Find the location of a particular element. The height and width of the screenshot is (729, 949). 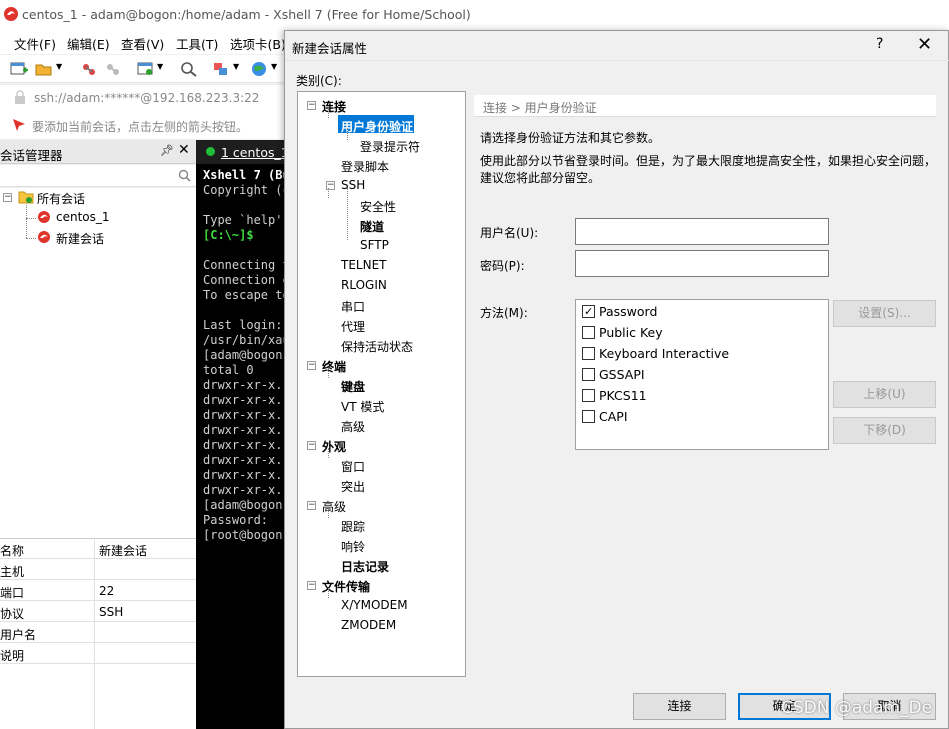

terminal-line: [C:\~]$ is located at coordinates (228, 235).